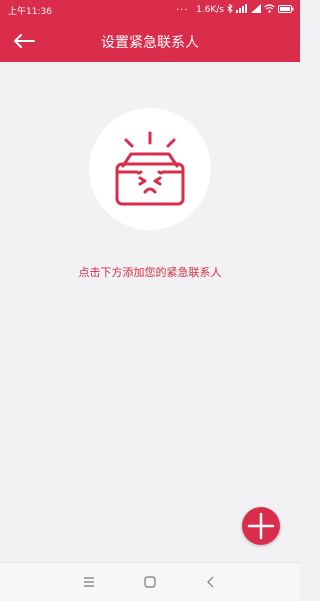  I want to click on status-icons: 1.6K/s, so click(245, 9).